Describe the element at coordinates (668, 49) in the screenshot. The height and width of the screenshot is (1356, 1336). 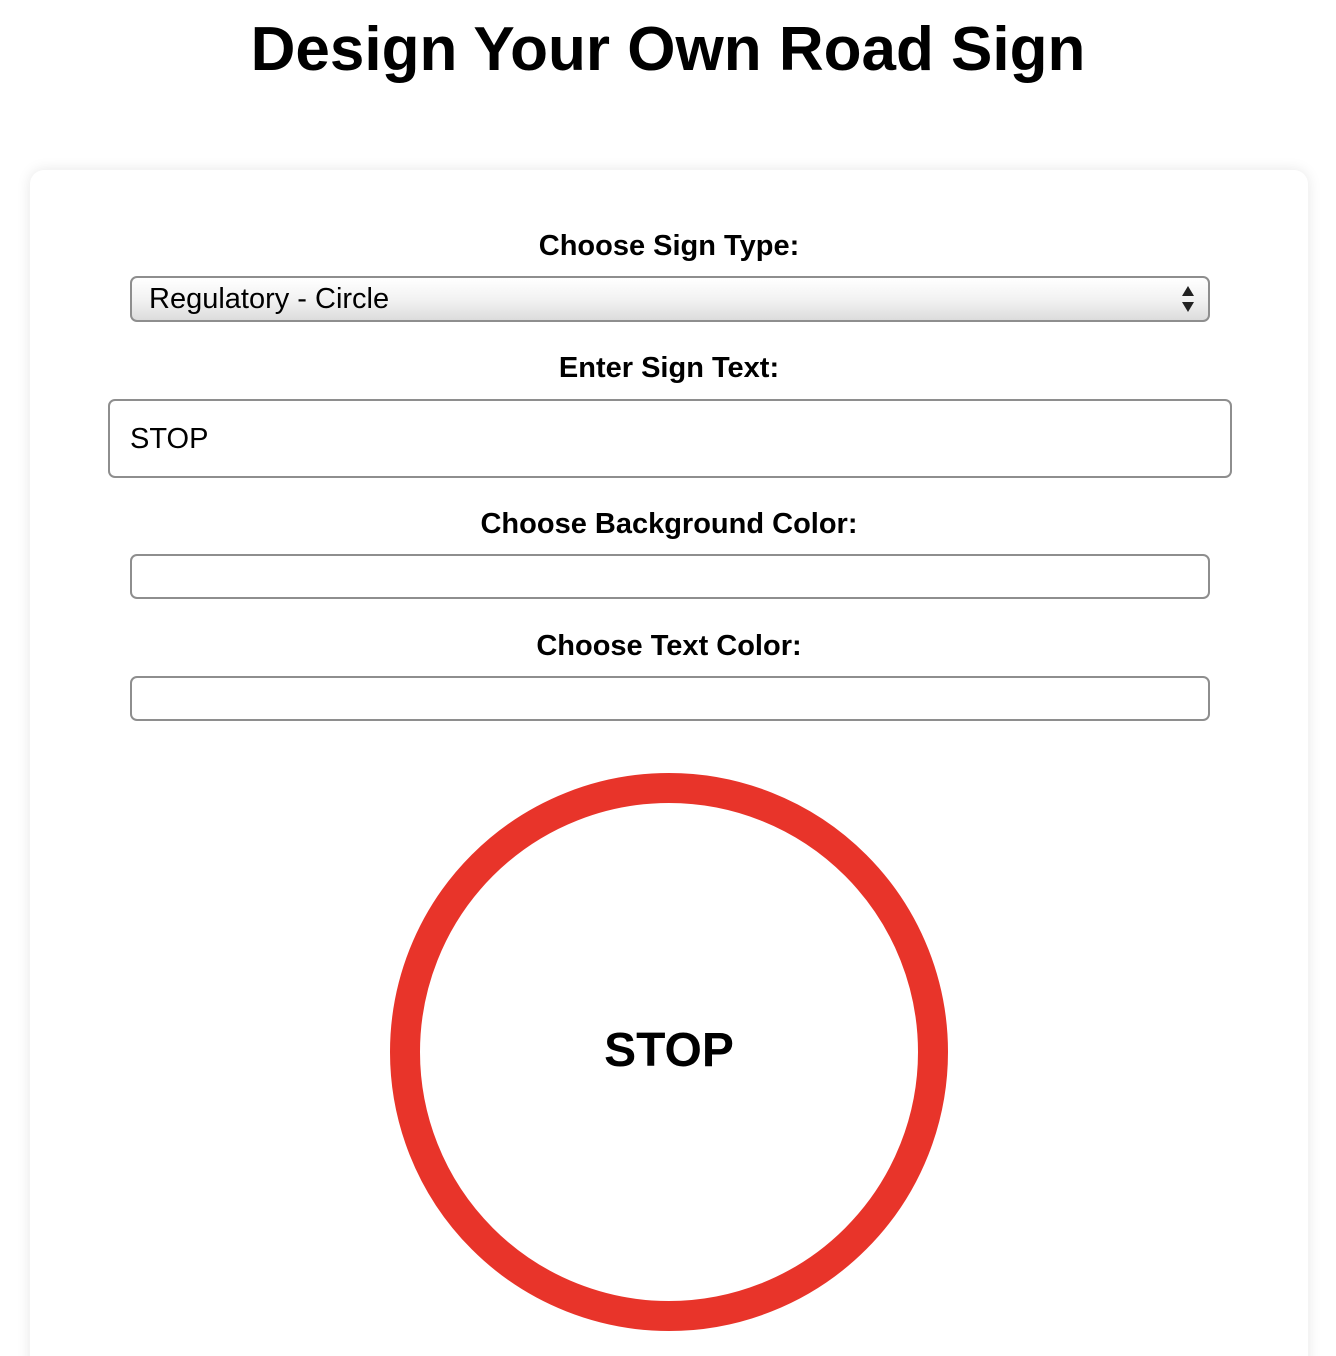
I see `page-title: Design Your Own Road Sign` at that location.